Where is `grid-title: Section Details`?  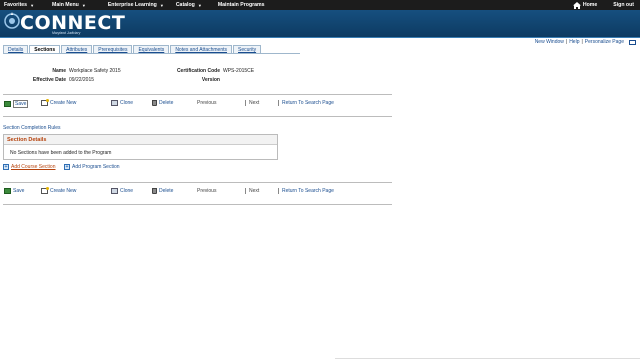
grid-title: Section Details is located at coordinates (140, 140).